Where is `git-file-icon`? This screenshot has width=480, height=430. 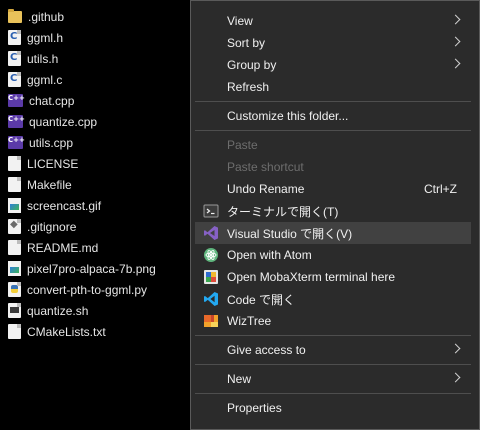 git-file-icon is located at coordinates (14, 226).